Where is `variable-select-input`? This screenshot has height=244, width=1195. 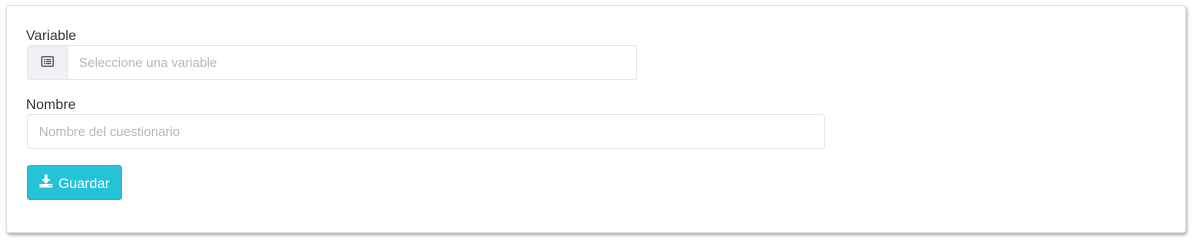 variable-select-input is located at coordinates (352, 62).